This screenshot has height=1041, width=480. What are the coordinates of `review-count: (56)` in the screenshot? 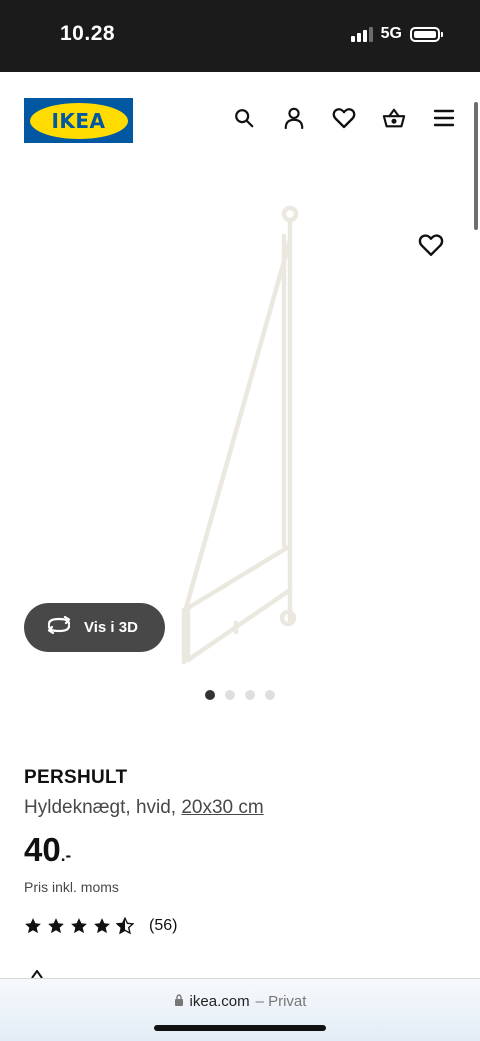 It's located at (163, 926).